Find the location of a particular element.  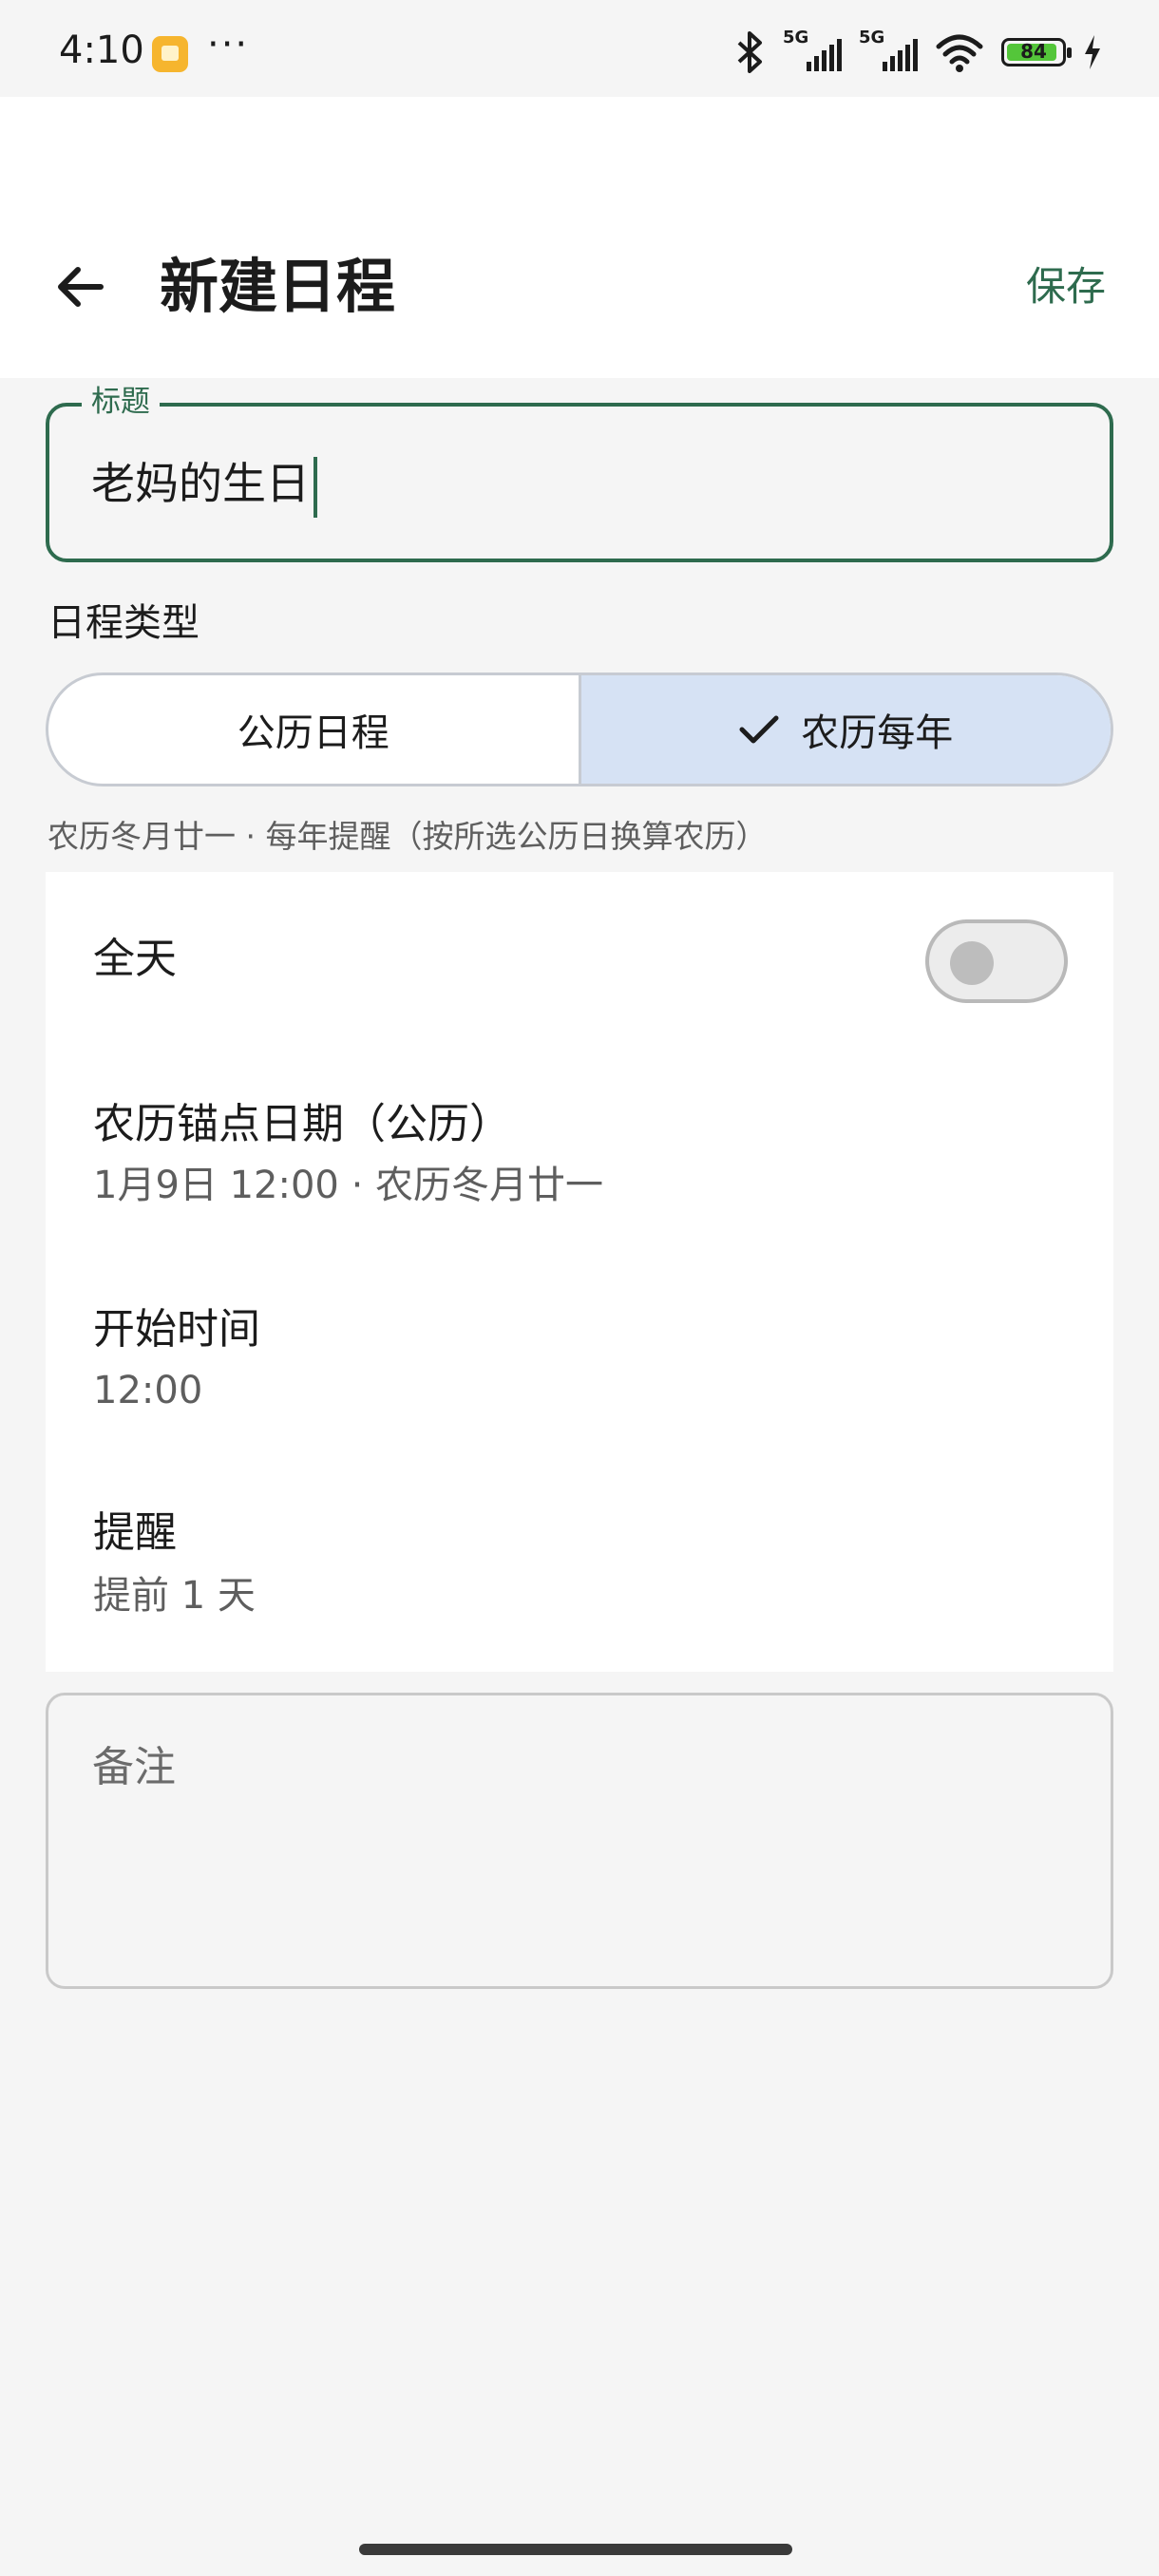

anchor-date-label: 农历锚点日期（公历） is located at coordinates (302, 1124).